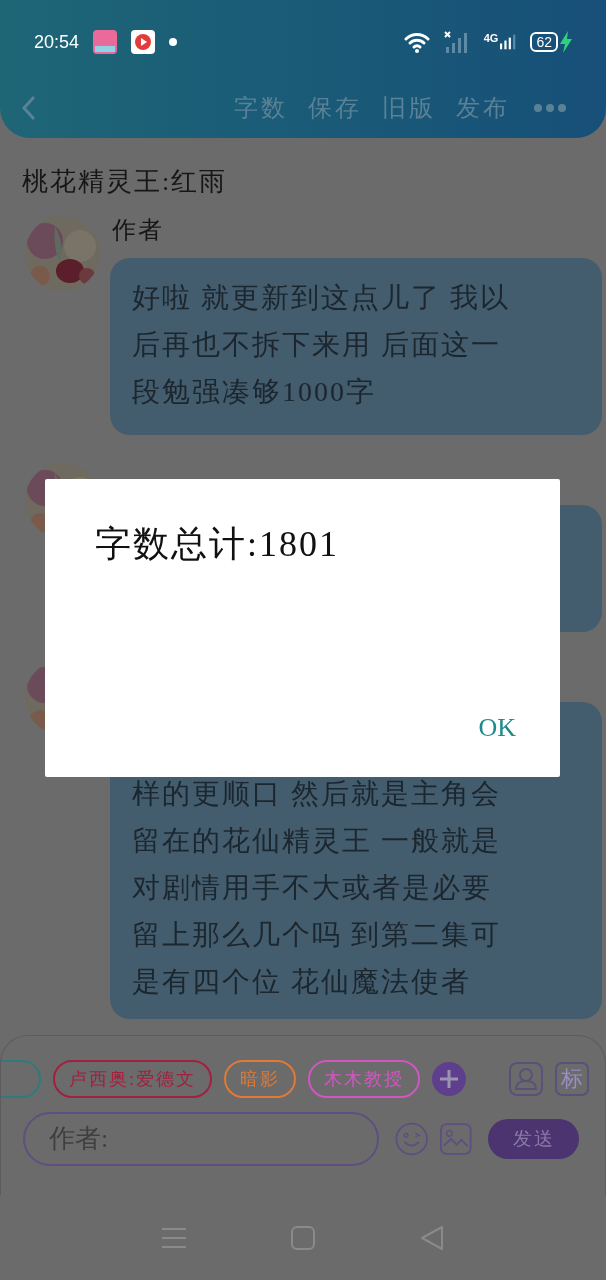 The image size is (606, 1280). Describe the element at coordinates (125, 182) in the screenshot. I see `chat-title: 桃花精灵王:红雨` at that location.